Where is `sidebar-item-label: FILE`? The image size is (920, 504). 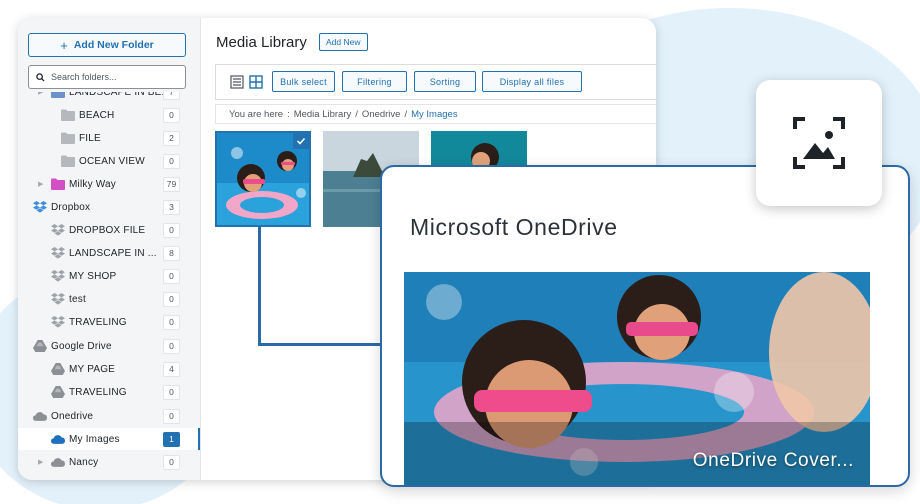
sidebar-item-label: FILE is located at coordinates (90, 138).